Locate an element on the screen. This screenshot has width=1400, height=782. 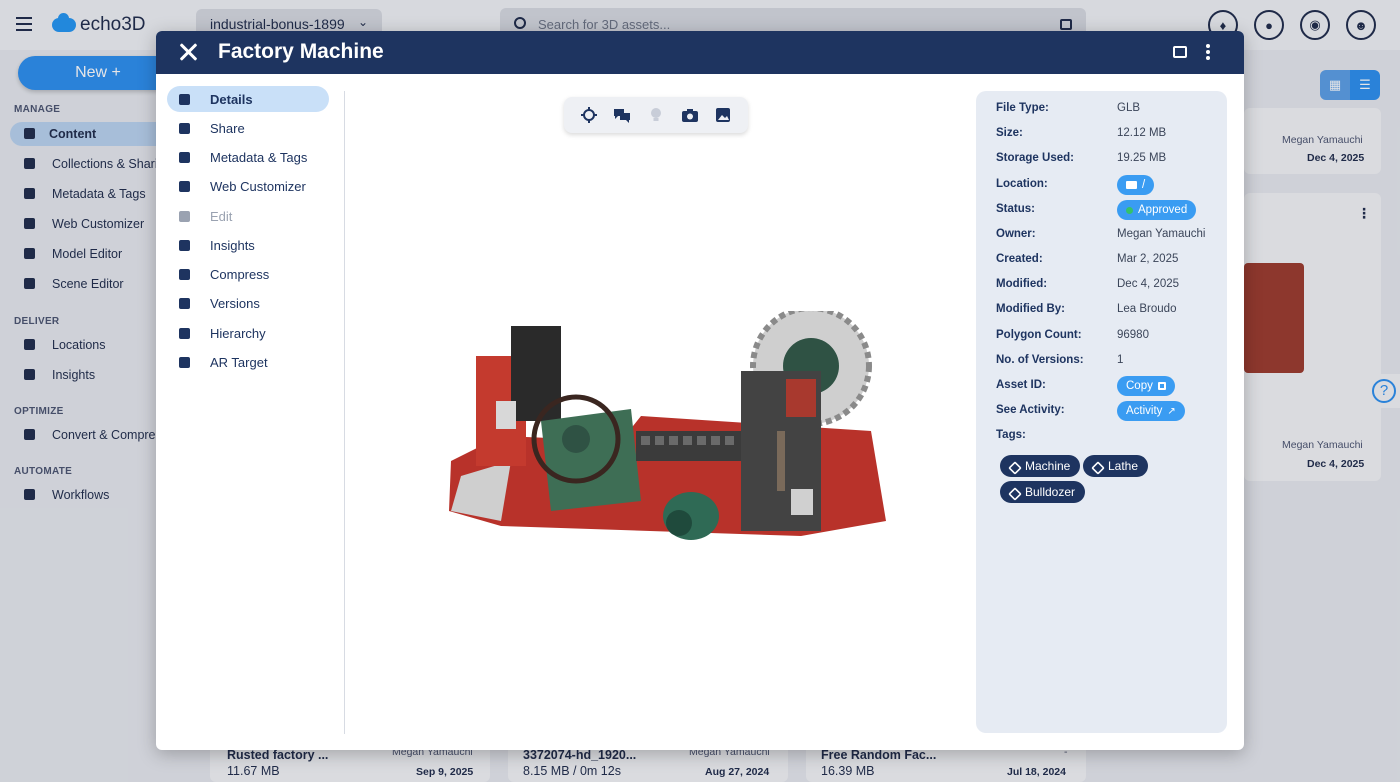
tab-details: Details is located at coordinates (248, 99).